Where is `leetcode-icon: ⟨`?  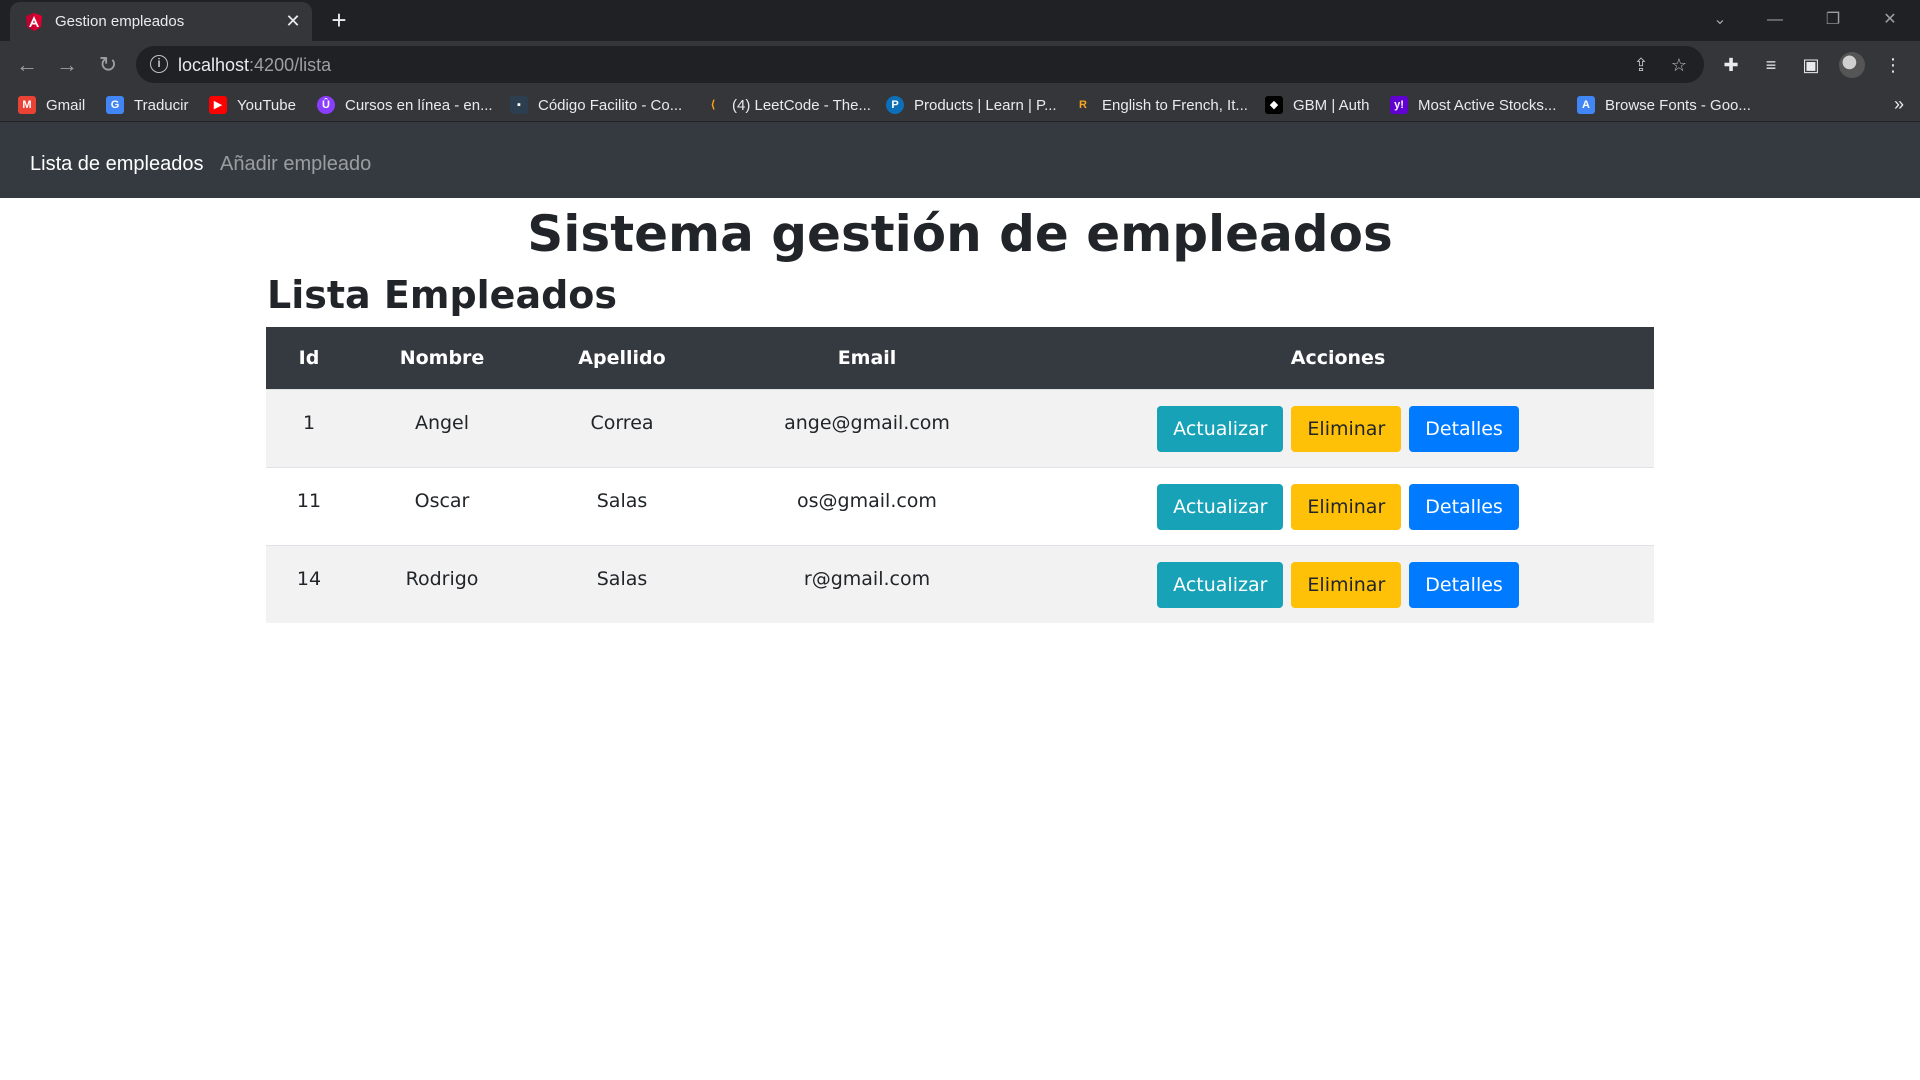
leetcode-icon: ⟨ is located at coordinates (713, 105).